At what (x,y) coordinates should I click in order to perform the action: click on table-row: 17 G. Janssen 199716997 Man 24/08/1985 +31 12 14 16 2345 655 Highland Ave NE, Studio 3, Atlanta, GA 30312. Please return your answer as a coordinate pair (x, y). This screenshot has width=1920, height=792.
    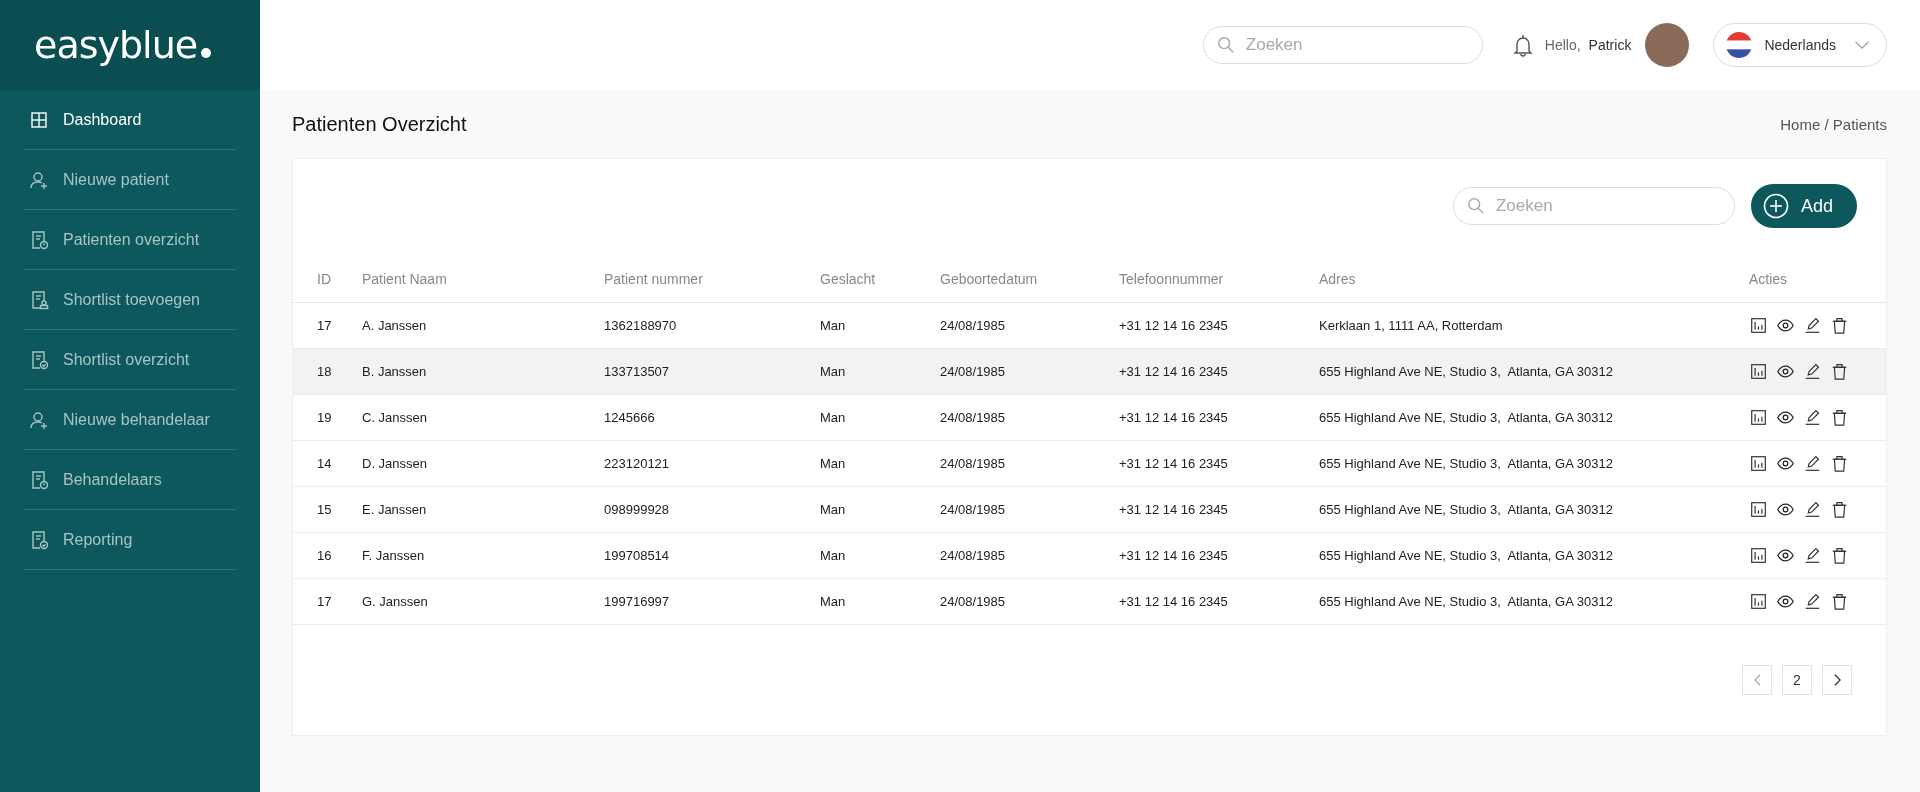
    Looking at the image, I should click on (1089, 602).